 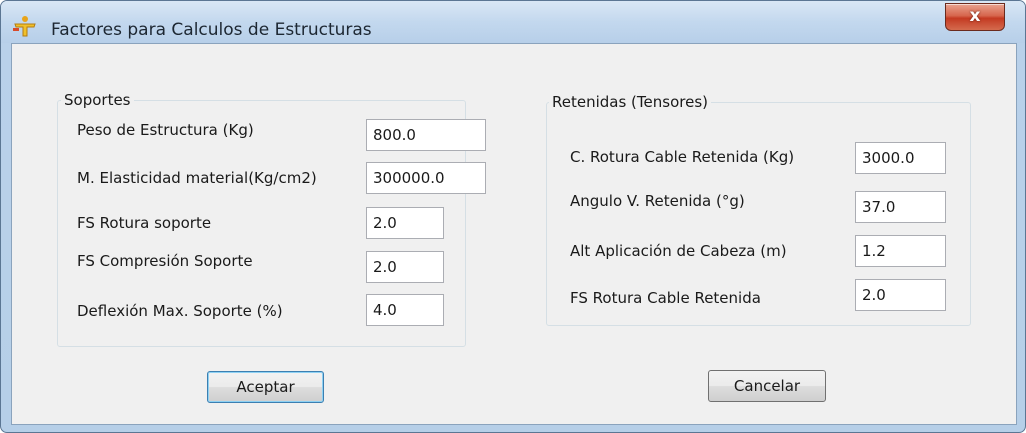 What do you see at coordinates (513, 22) in the screenshot?
I see `title-bar: Factores para Calculos de Estructuras x` at bounding box center [513, 22].